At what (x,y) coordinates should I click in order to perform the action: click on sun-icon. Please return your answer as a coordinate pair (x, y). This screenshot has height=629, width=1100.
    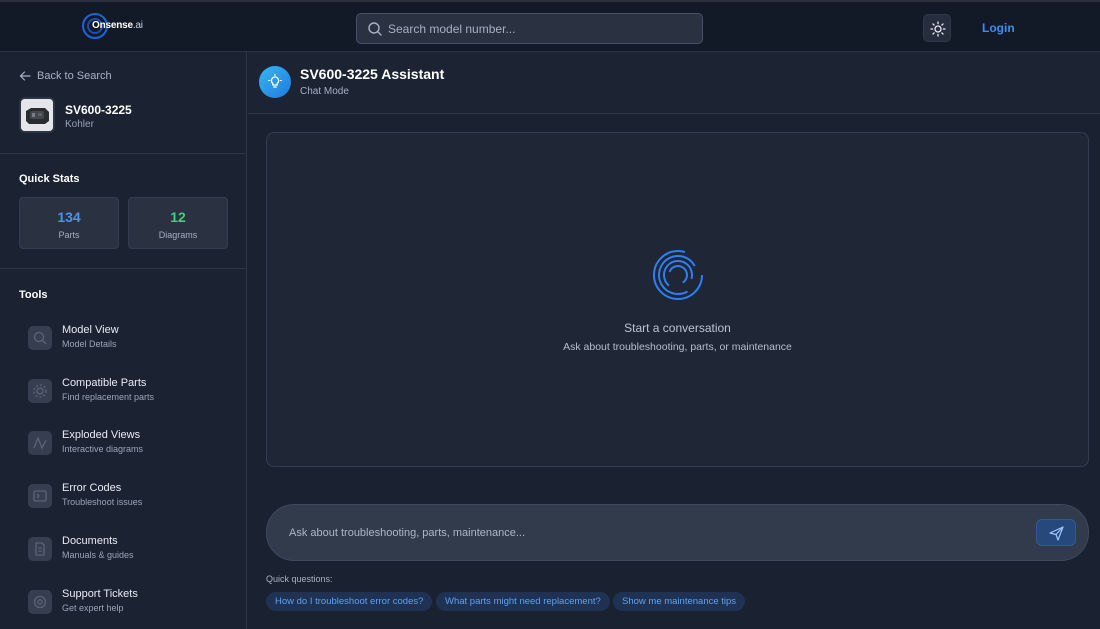
    Looking at the image, I should click on (938, 29).